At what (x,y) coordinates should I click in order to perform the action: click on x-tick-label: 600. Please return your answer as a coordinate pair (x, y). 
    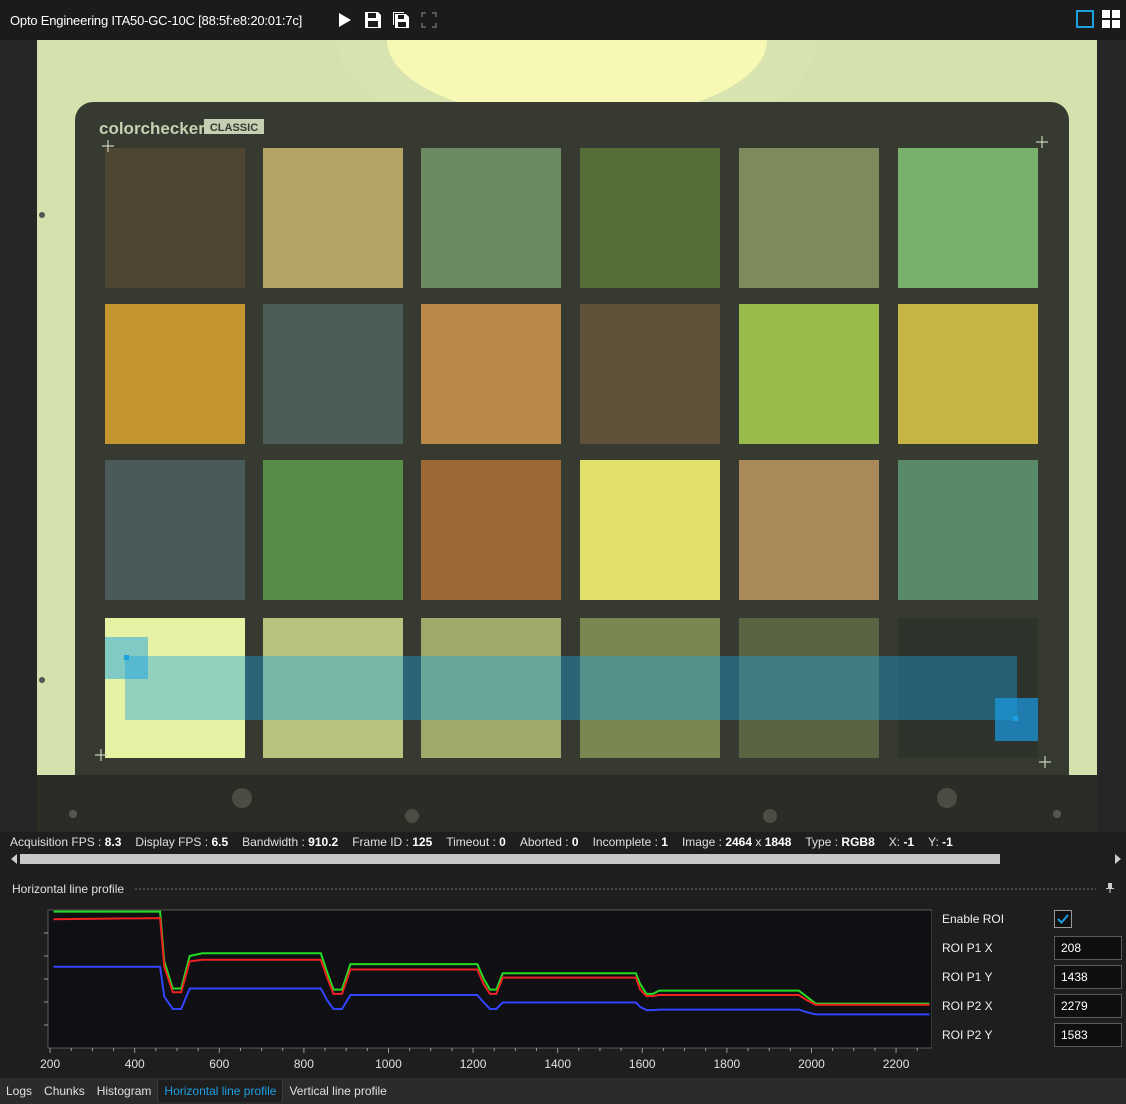
    Looking at the image, I should click on (219, 1064).